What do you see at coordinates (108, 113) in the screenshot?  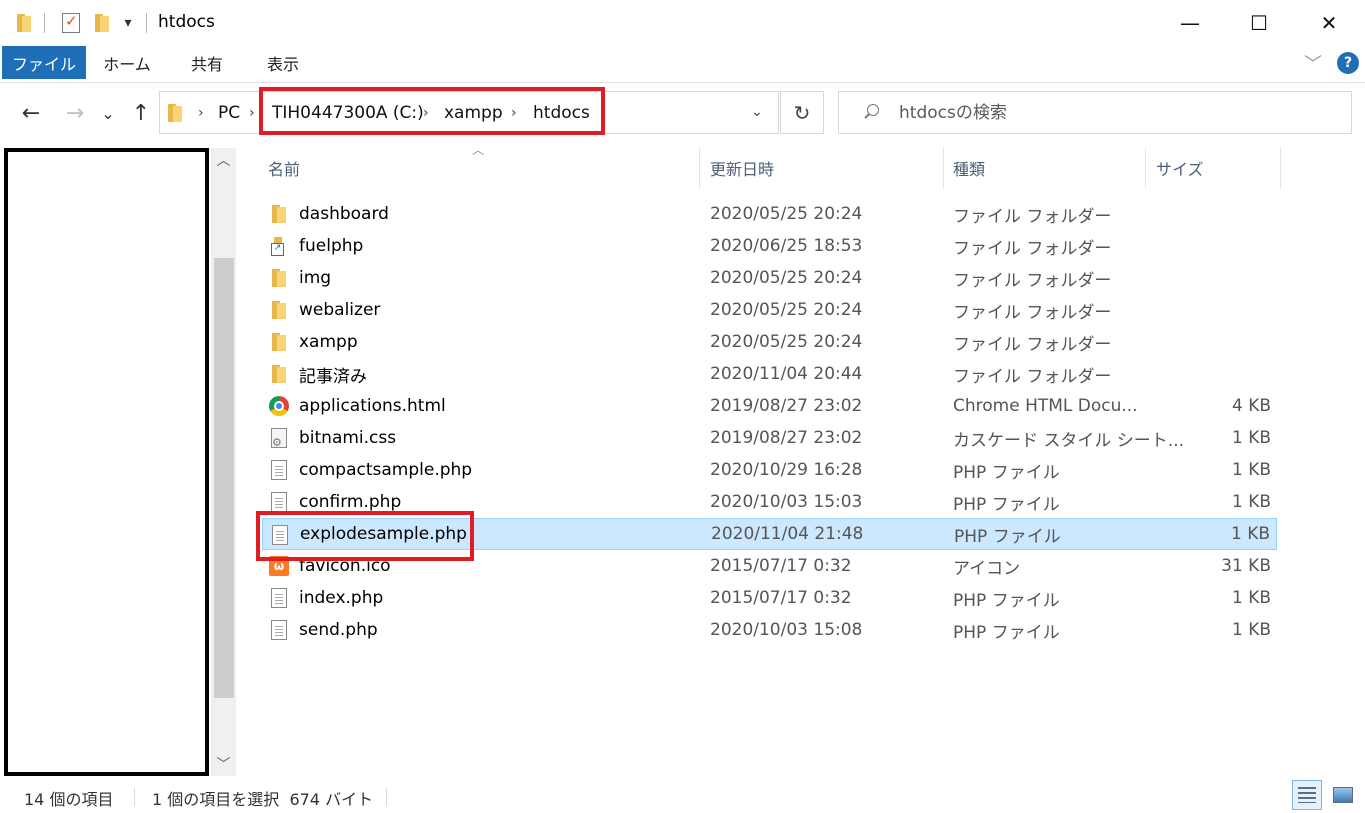 I see `recent-locations-button: ⌄` at bounding box center [108, 113].